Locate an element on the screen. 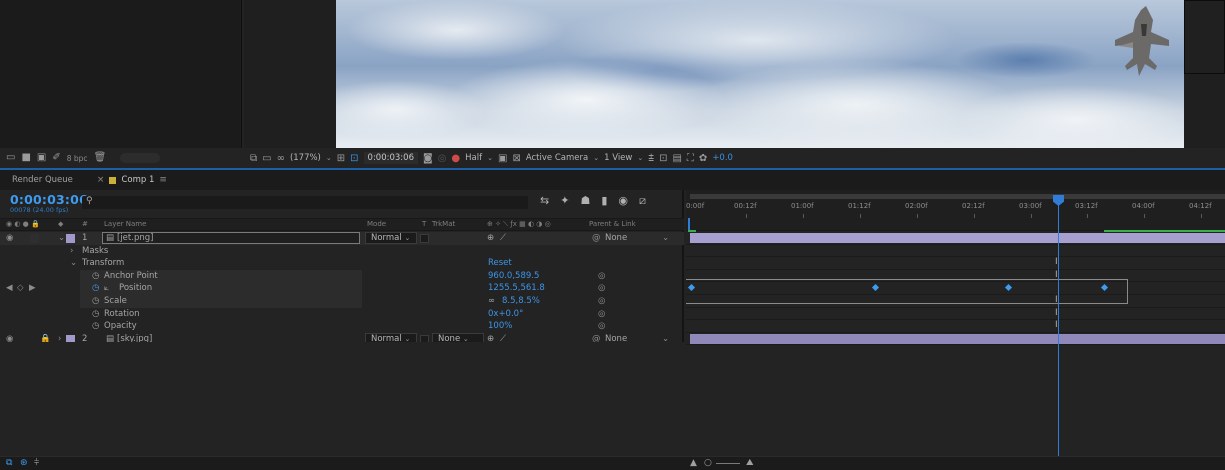  frame-blending-icon: ▮ is located at coordinates (604, 201).